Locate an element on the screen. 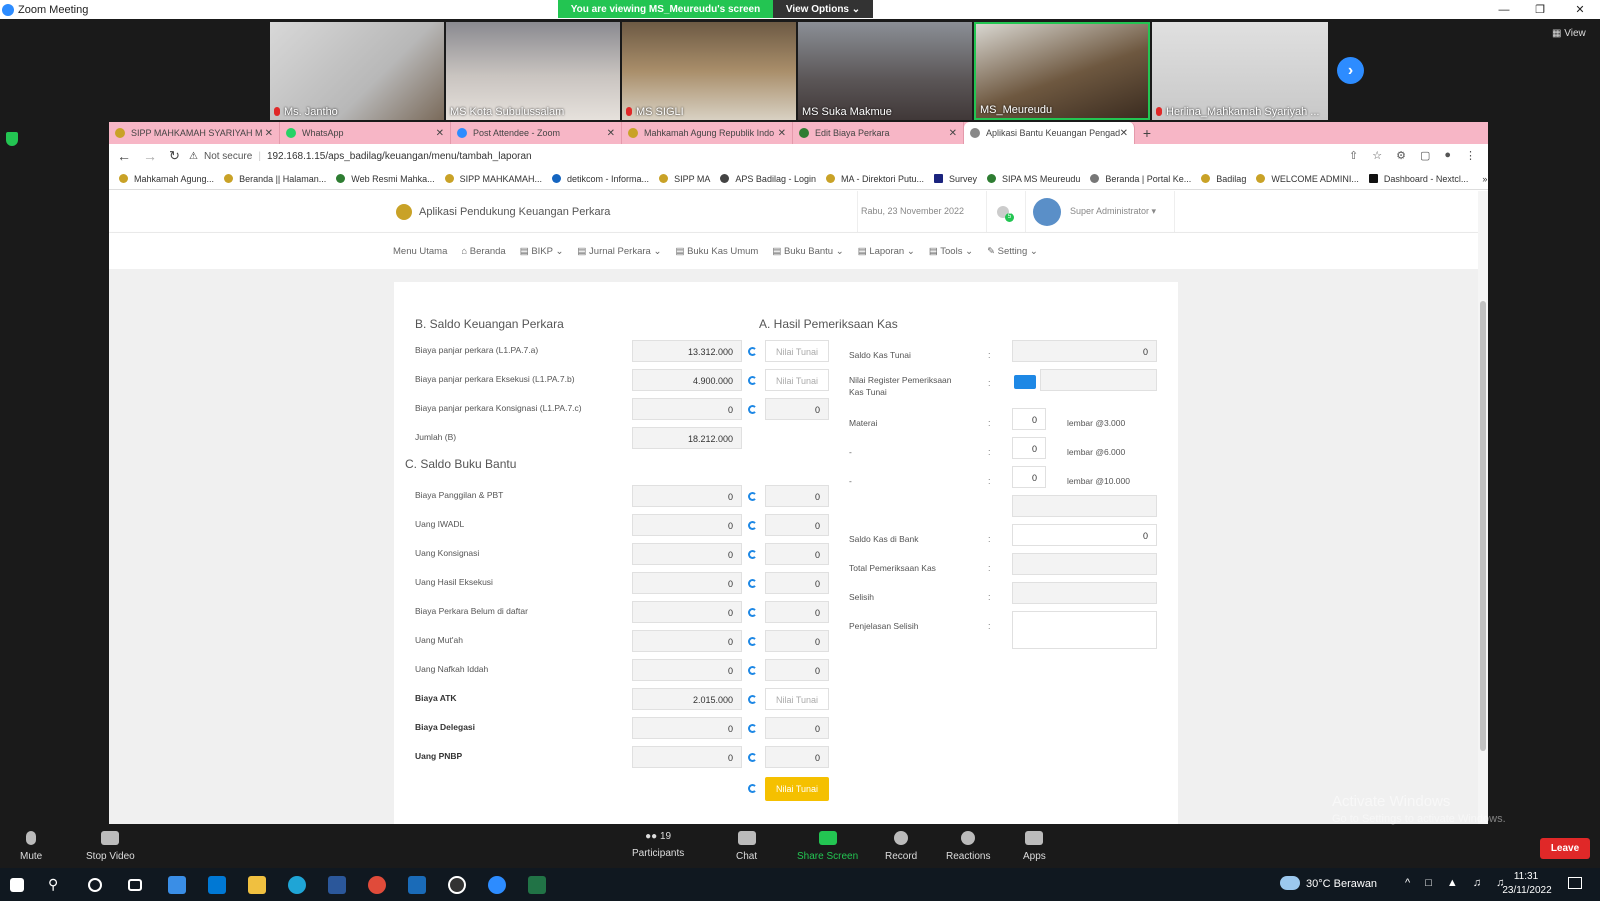 The width and height of the screenshot is (1600, 901). nav-menu-utama: Menu Utama is located at coordinates (420, 251).